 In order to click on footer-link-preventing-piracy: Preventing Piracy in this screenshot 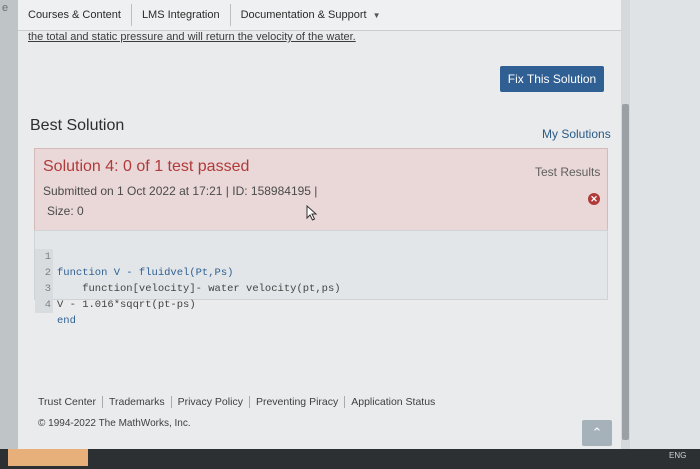, I will do `click(298, 402)`.